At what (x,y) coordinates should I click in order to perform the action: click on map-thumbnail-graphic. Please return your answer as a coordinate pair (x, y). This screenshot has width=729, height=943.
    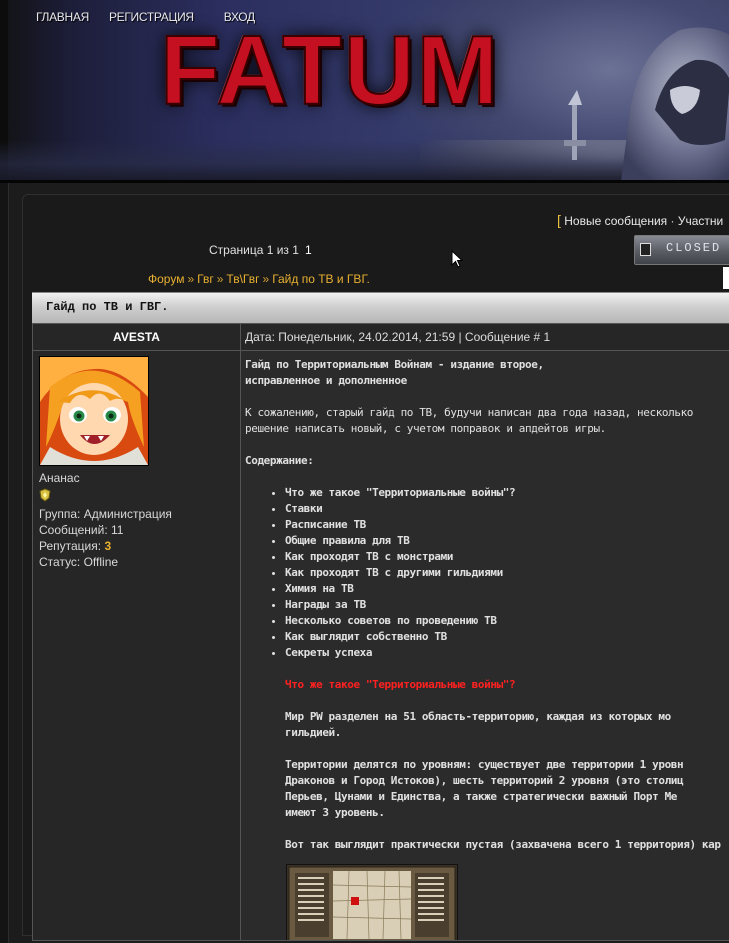
    Looking at the image, I should click on (372, 902).